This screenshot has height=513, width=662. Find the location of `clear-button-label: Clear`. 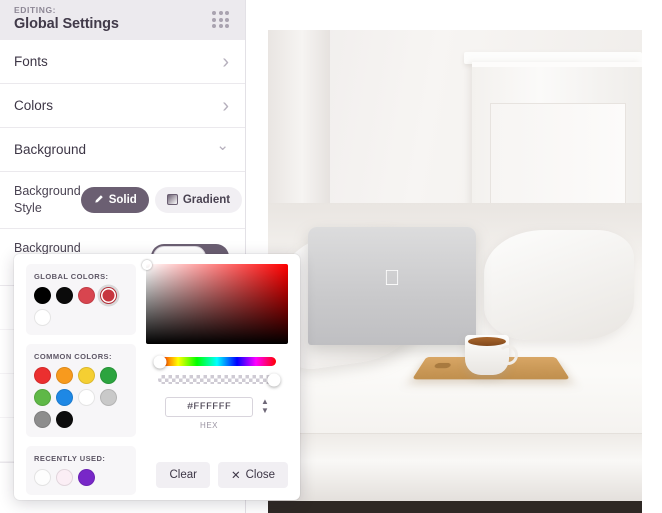

clear-button-label: Clear is located at coordinates (183, 475).